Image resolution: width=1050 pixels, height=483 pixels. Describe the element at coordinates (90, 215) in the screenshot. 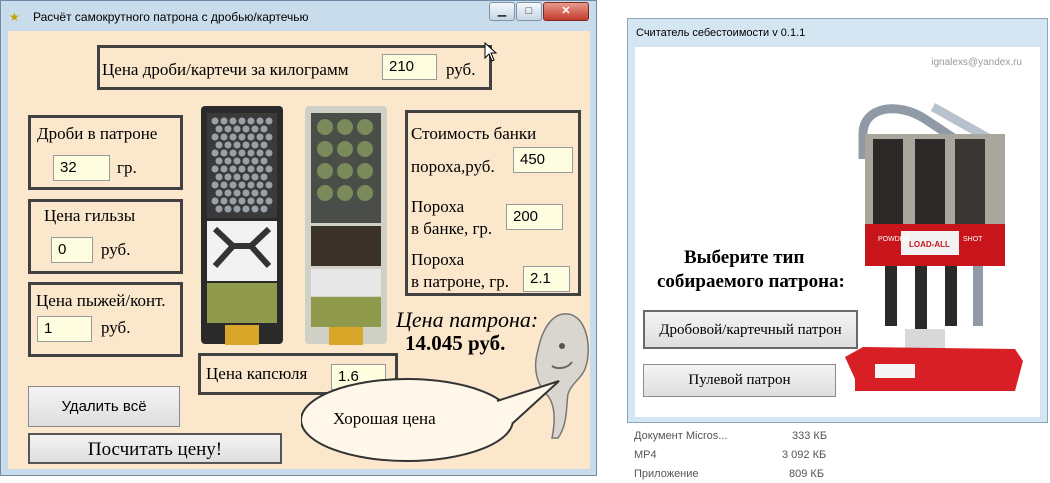

I see `case-price-label: Цена гильзы` at that location.